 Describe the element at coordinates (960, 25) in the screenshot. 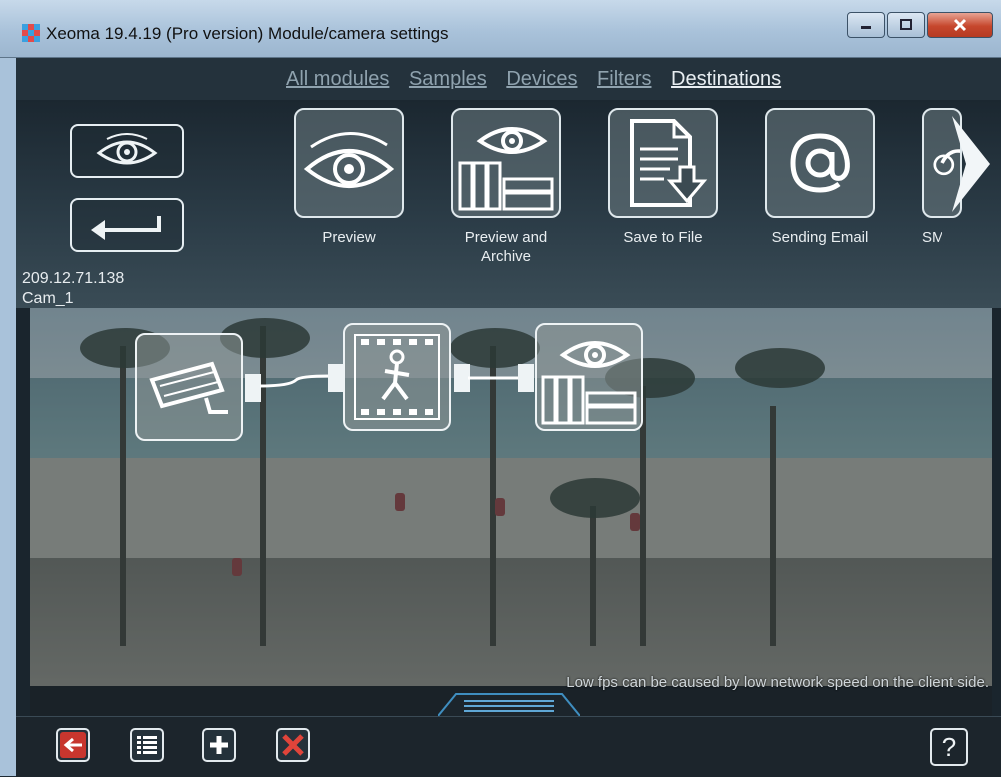

I see `close-button` at that location.